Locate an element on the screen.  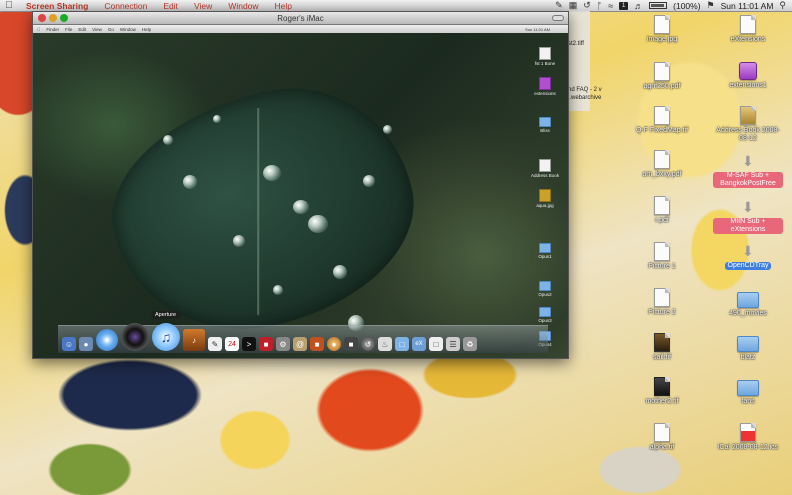
desktop-icon: Picture 2 is located at coordinates (662, 302).